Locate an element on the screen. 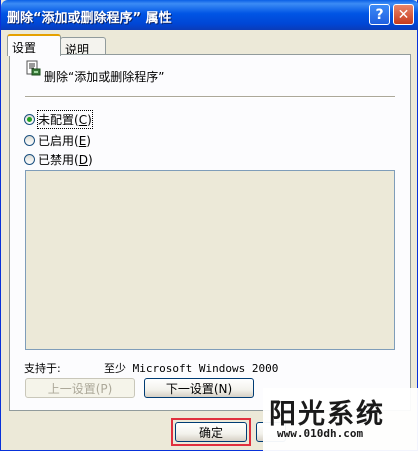 The width and height of the screenshot is (418, 451). radio-enabled: 已启用(E) is located at coordinates (57, 140).